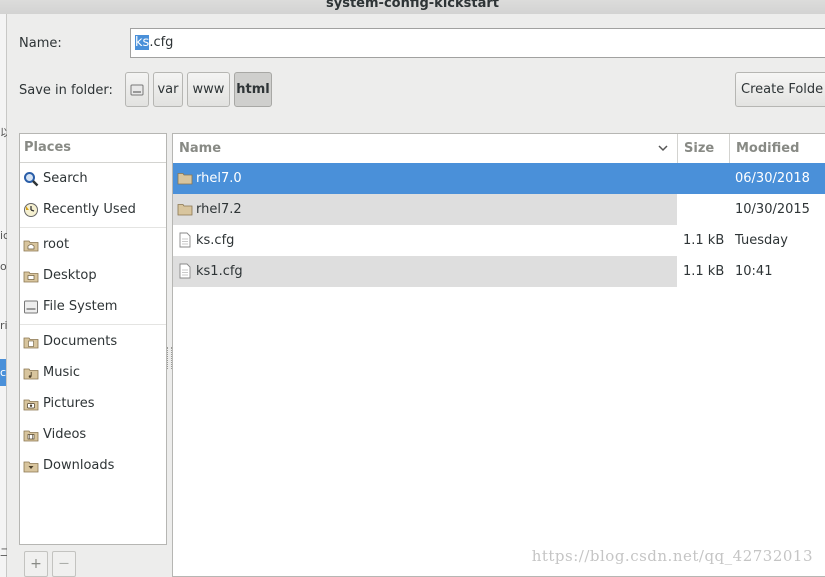  What do you see at coordinates (40, 43) in the screenshot?
I see `name-label: Name:` at bounding box center [40, 43].